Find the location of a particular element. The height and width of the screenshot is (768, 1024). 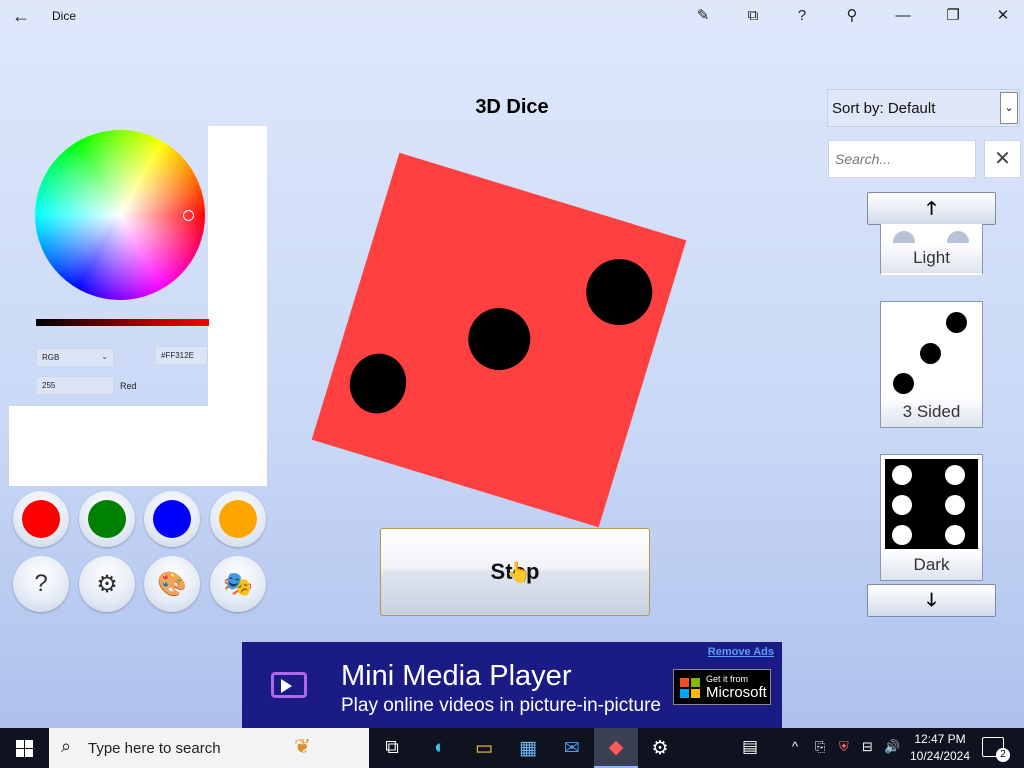

autumn-leaf-icon: ❦ is located at coordinates (302, 747).